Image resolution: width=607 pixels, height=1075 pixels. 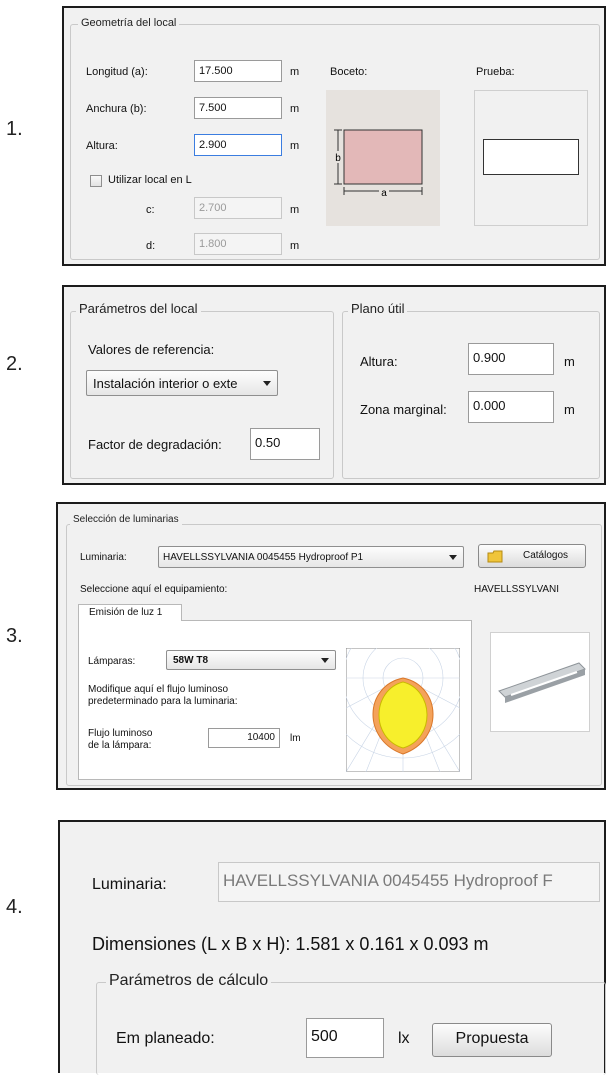 What do you see at coordinates (165, 383) in the screenshot?
I see `reference-values-value: Instalación interior o exte` at bounding box center [165, 383].